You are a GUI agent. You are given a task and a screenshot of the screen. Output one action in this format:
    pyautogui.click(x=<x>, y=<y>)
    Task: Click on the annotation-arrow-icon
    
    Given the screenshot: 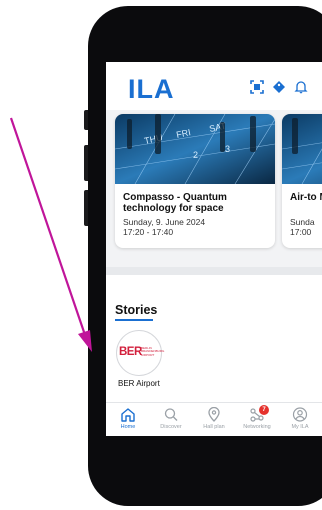 What is the action you would take?
    pyautogui.click(x=50, y=234)
    